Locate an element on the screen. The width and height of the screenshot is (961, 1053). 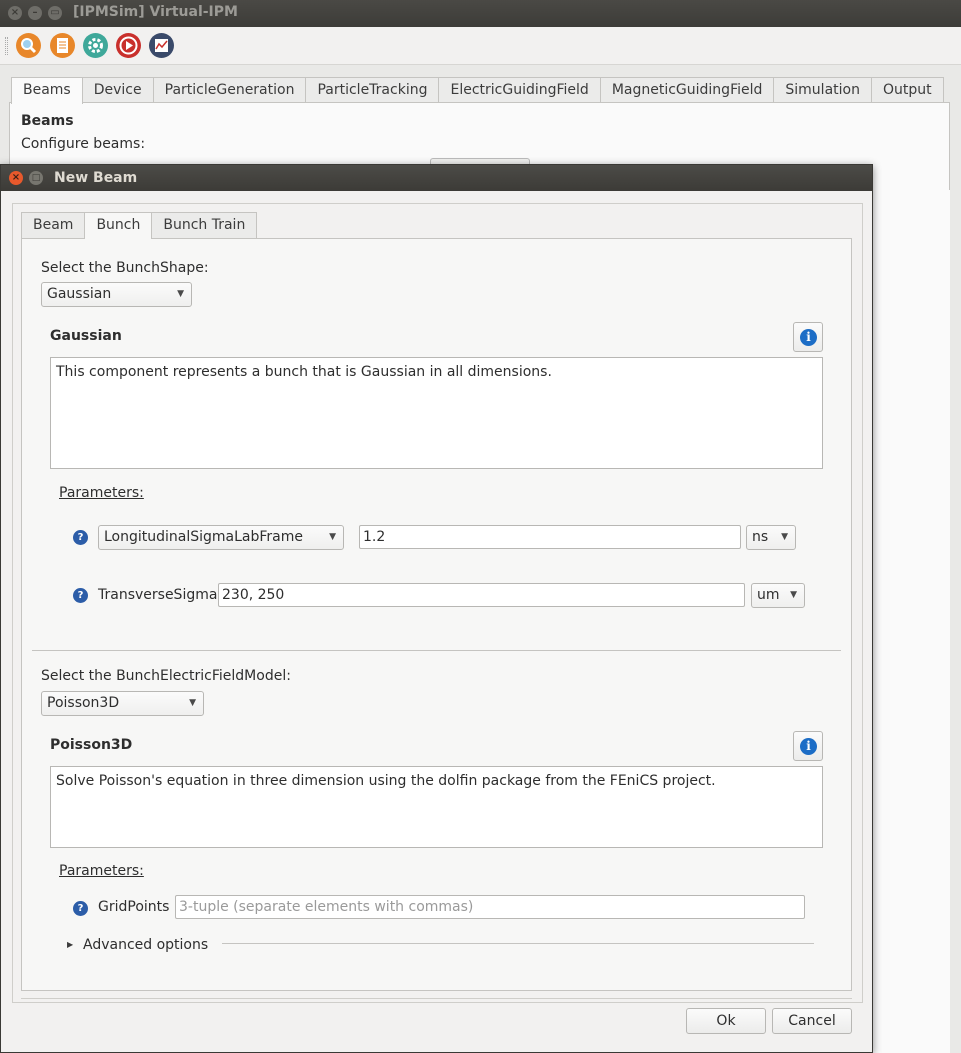
tab-beam: Beam is located at coordinates (53, 225).